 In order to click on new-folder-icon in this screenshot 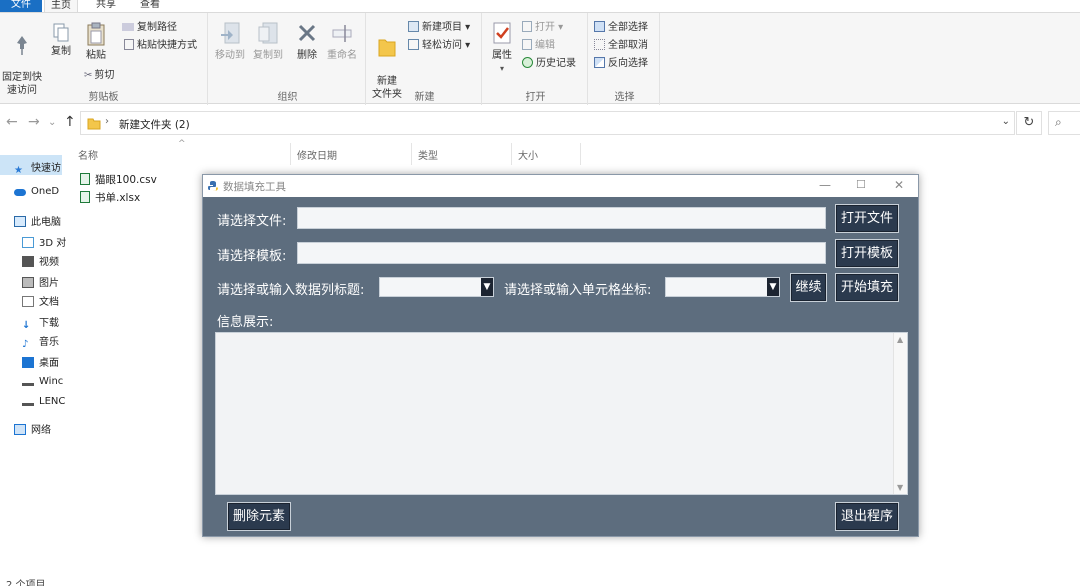, I will do `click(387, 48)`.